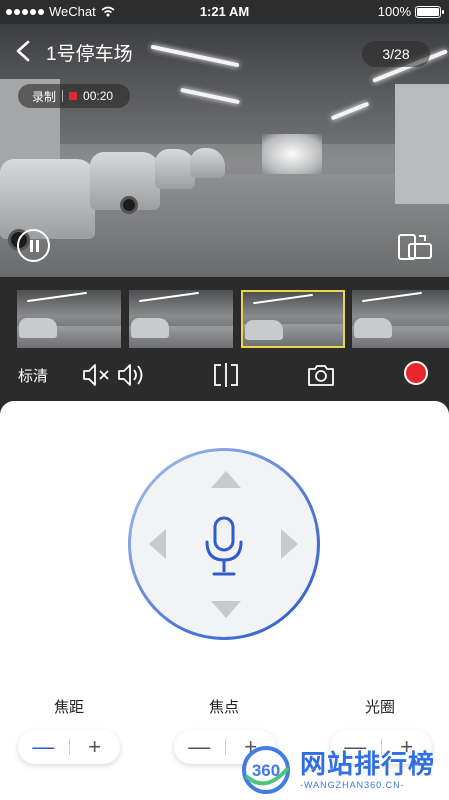  I want to click on arrow-down-icon, so click(226, 609).